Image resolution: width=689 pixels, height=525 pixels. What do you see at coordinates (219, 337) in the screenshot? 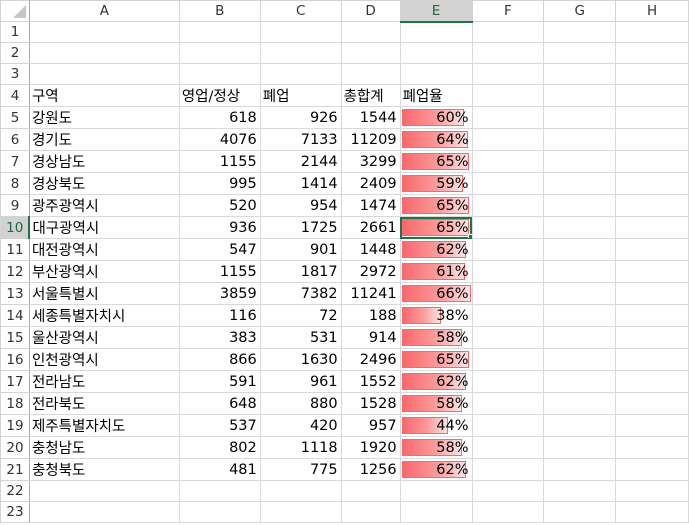
I see `cell-b15: 383` at bounding box center [219, 337].